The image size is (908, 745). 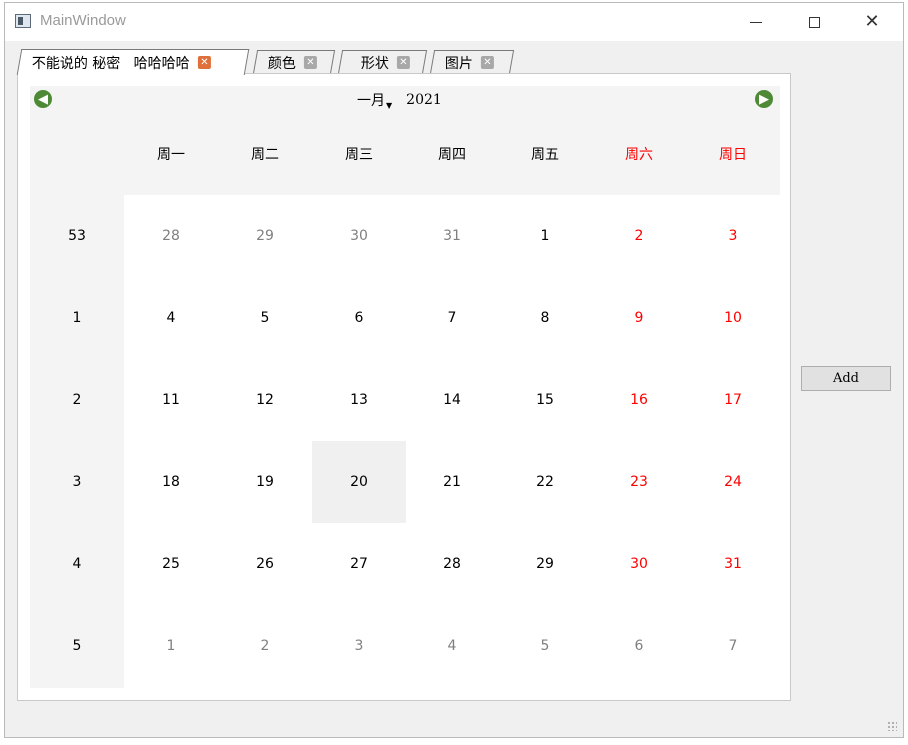 What do you see at coordinates (359, 564) in the screenshot?
I see `day-cell: 27` at bounding box center [359, 564].